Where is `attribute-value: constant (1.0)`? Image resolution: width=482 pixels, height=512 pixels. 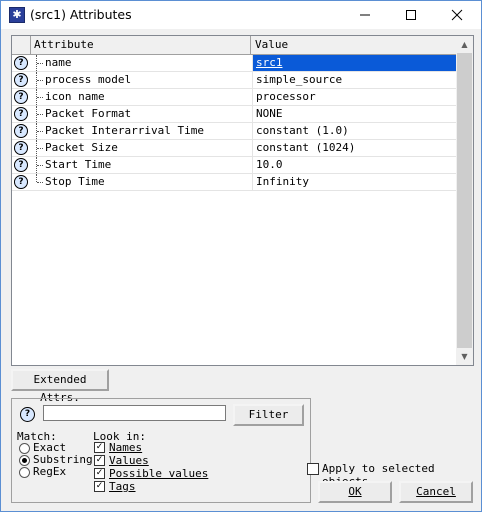
attribute-value: constant (1.0) is located at coordinates (302, 130).